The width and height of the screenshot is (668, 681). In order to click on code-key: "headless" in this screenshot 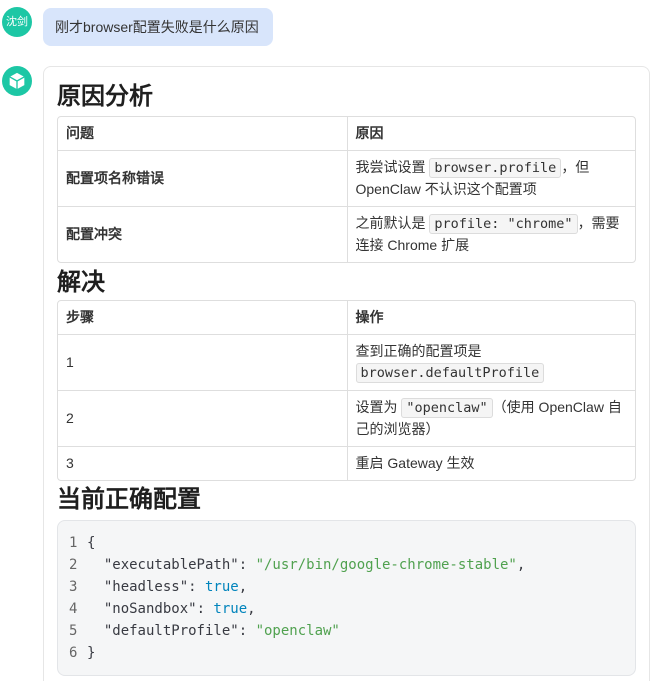, I will do `click(146, 587)`.